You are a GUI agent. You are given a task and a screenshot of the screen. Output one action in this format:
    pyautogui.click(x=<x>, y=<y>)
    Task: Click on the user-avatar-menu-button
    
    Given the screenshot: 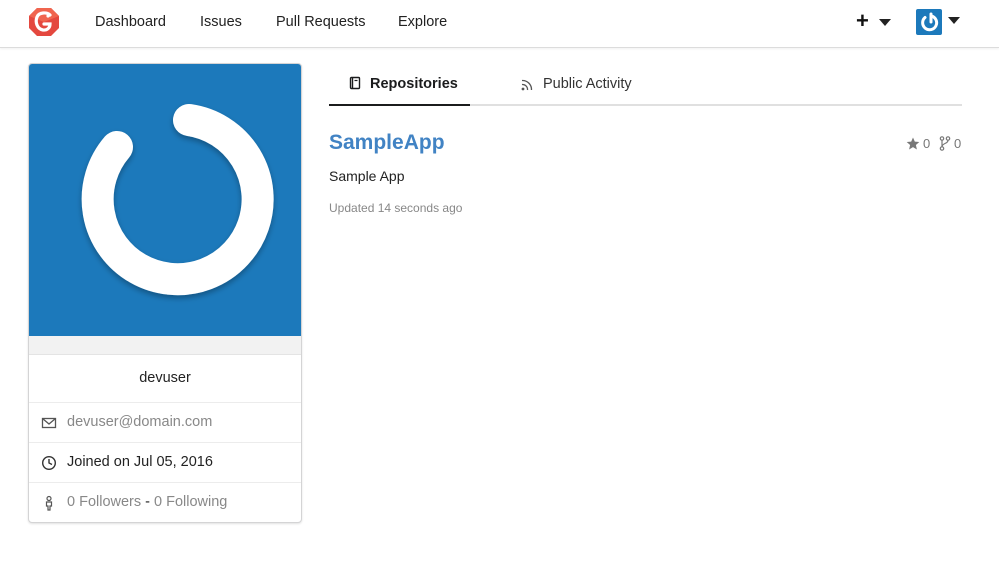 What is the action you would take?
    pyautogui.click(x=929, y=22)
    